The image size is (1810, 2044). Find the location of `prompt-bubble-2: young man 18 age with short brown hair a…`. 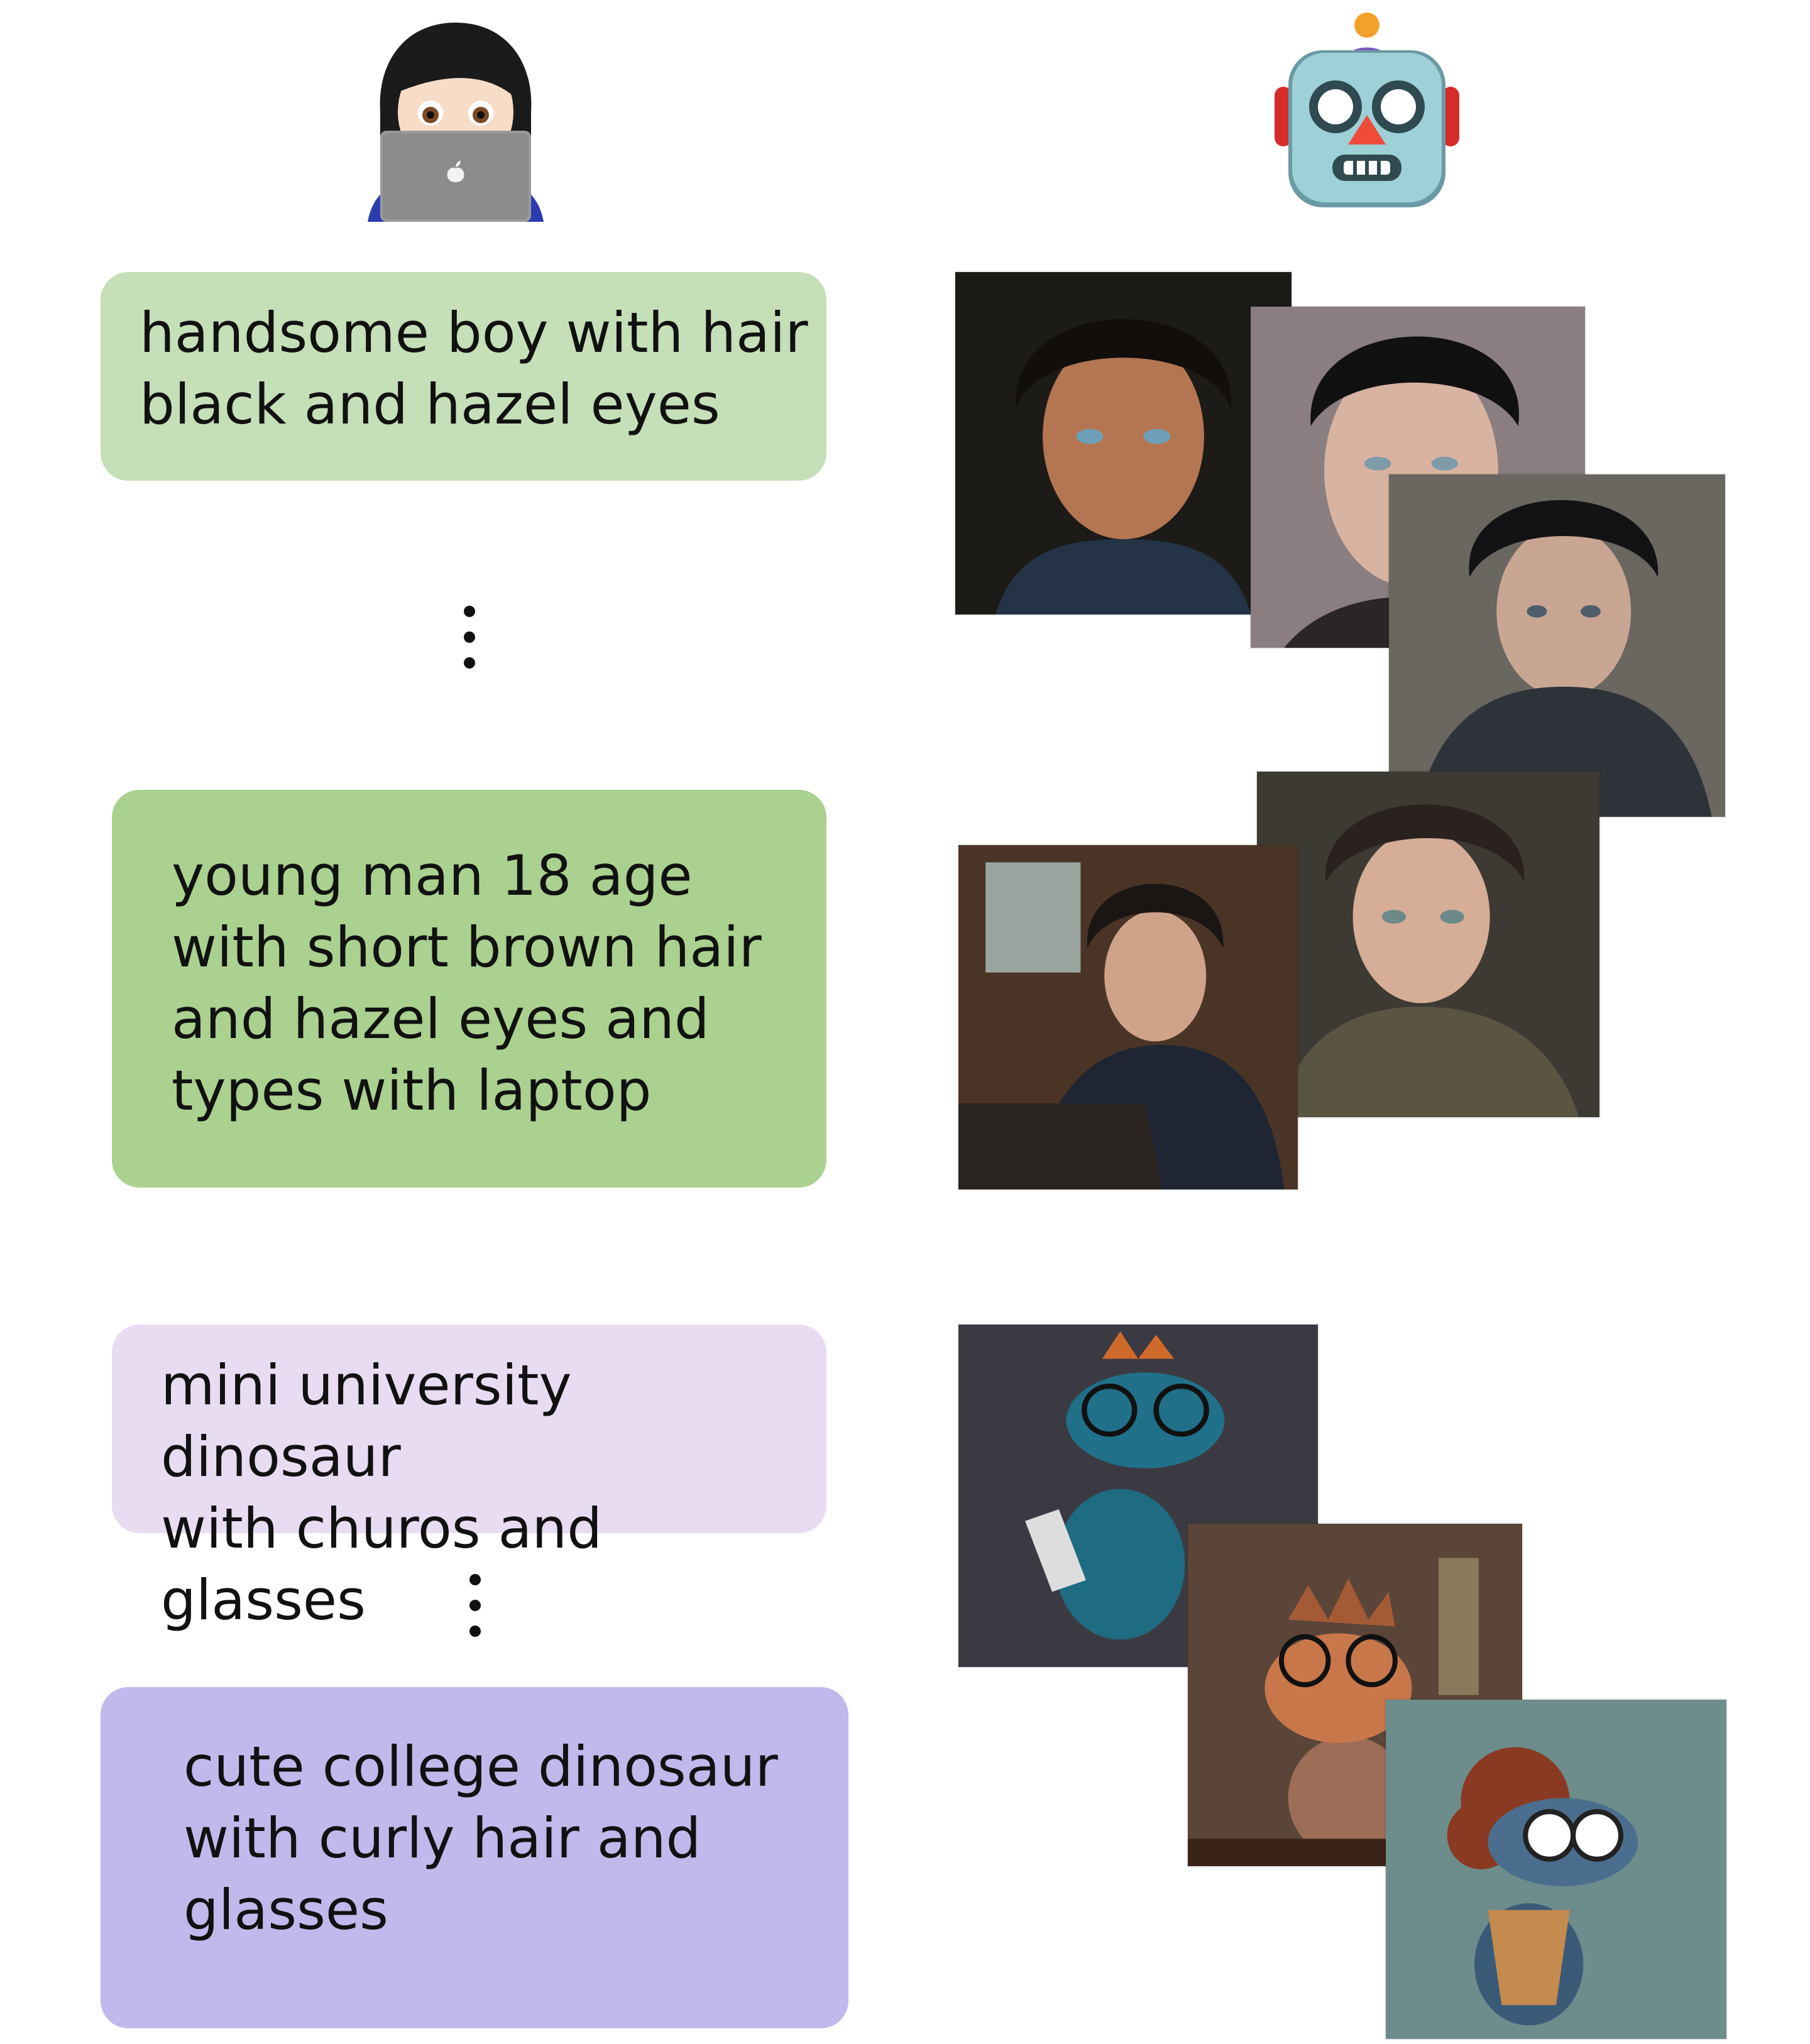

prompt-bubble-2: young man 18 age with short brown hair a… is located at coordinates (469, 989).